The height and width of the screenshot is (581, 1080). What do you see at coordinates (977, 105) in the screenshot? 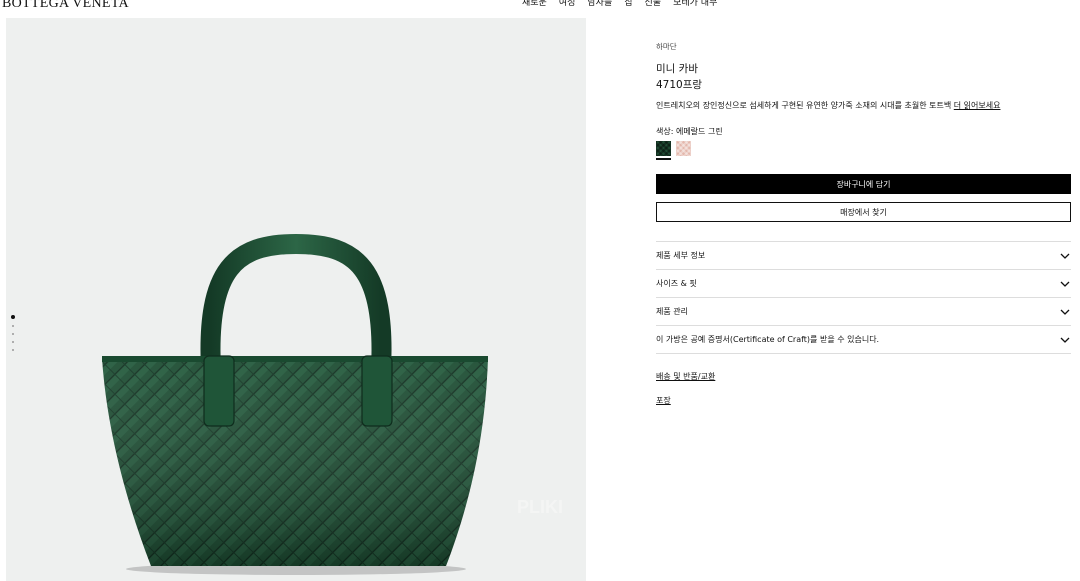
I see `read-more-link: 더 읽어보세요` at bounding box center [977, 105].